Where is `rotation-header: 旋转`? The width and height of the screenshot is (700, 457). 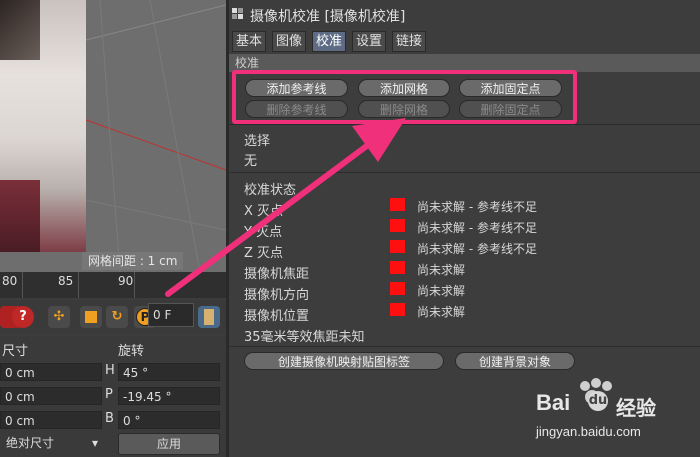 rotation-header: 旋转 is located at coordinates (131, 351).